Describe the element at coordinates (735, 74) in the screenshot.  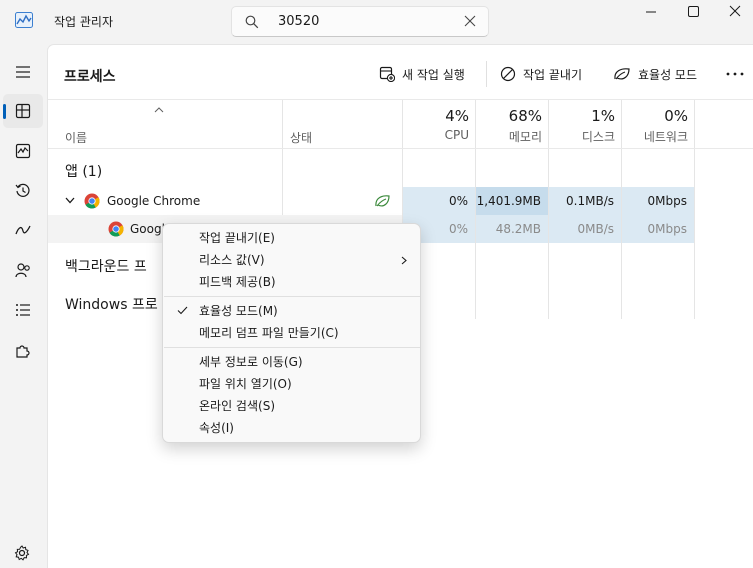
I see `more-options-icon` at that location.